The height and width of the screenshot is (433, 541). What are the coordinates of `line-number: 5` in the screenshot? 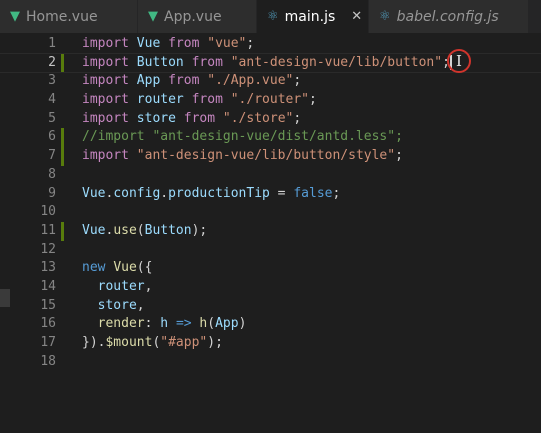 It's located at (52, 118).